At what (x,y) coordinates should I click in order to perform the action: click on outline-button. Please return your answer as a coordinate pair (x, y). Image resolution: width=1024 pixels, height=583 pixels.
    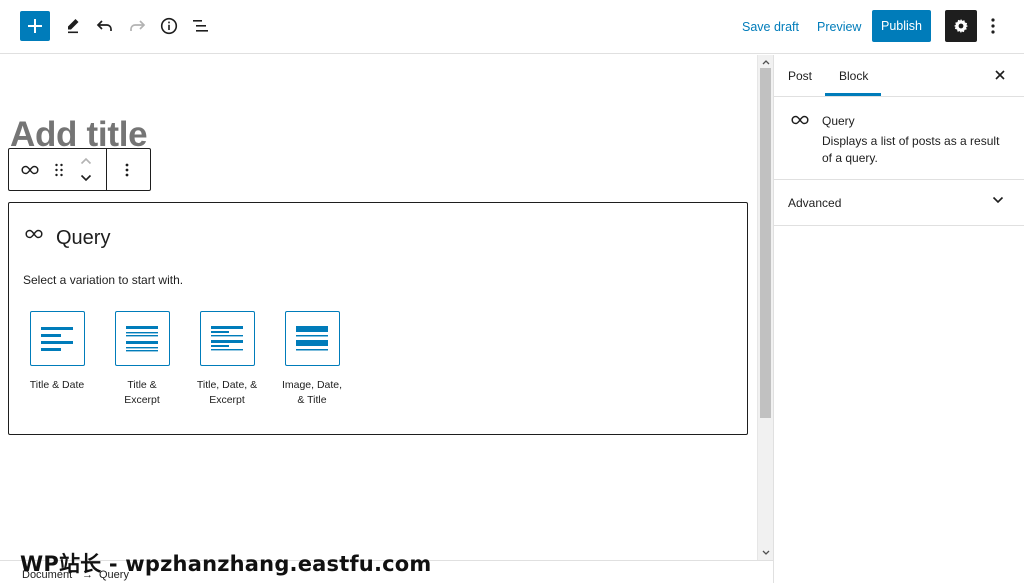
    Looking at the image, I should click on (201, 26).